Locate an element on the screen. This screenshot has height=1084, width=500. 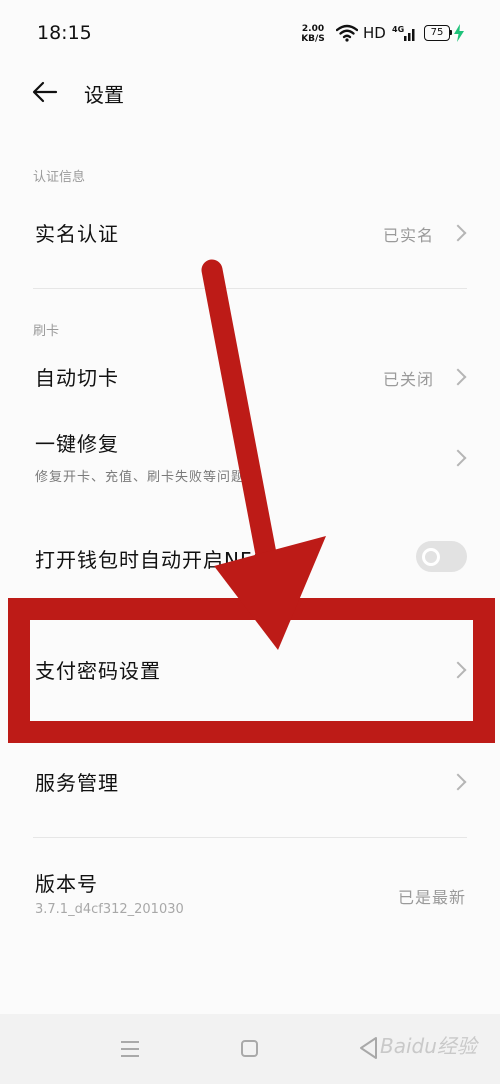
baidu-watermark: Baidu经验 is located at coordinates (428, 1046).